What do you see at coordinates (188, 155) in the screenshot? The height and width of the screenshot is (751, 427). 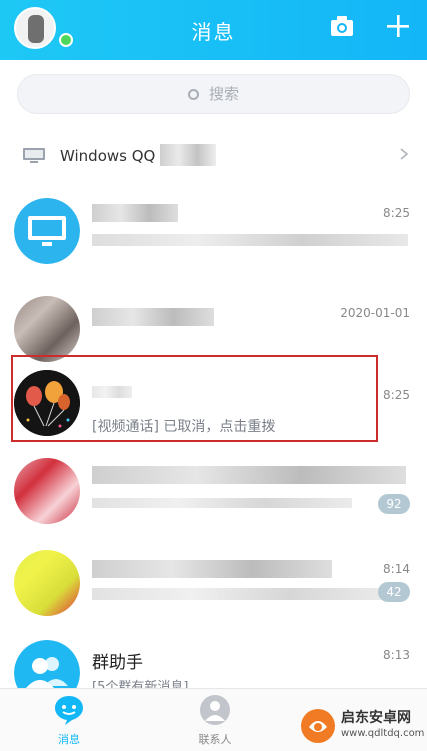 I see `blurred-text` at bounding box center [188, 155].